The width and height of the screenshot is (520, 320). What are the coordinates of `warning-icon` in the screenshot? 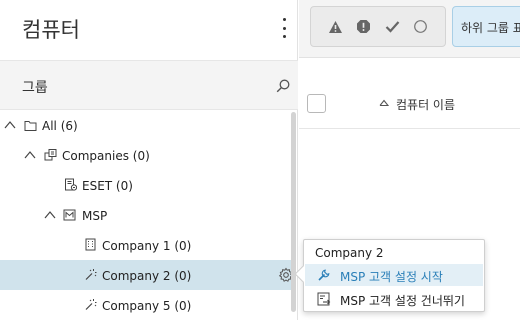 It's located at (335, 26).